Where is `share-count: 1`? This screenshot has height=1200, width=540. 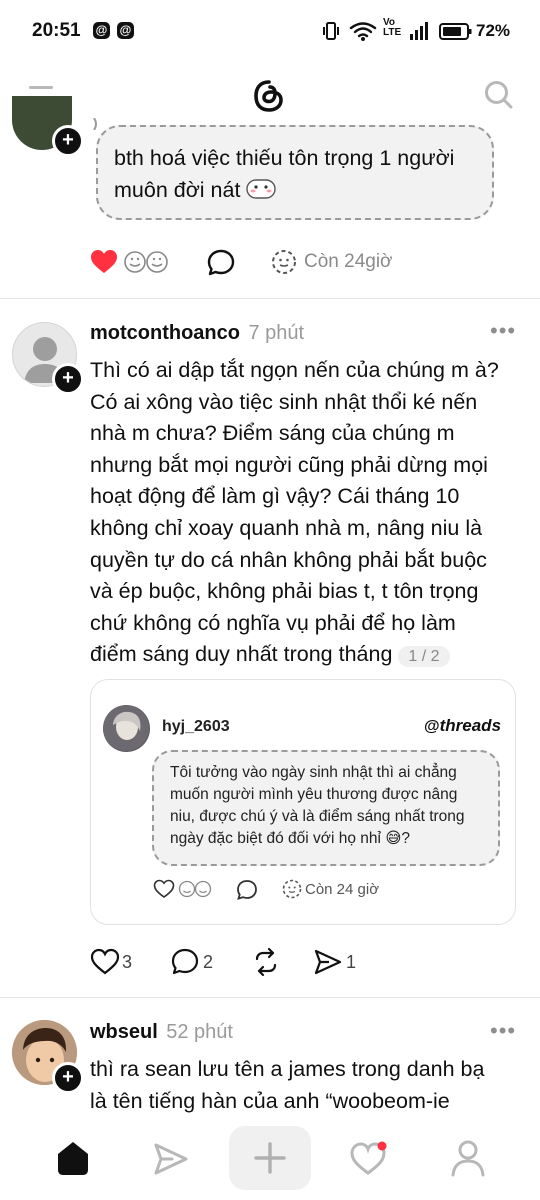 share-count: 1 is located at coordinates (351, 962).